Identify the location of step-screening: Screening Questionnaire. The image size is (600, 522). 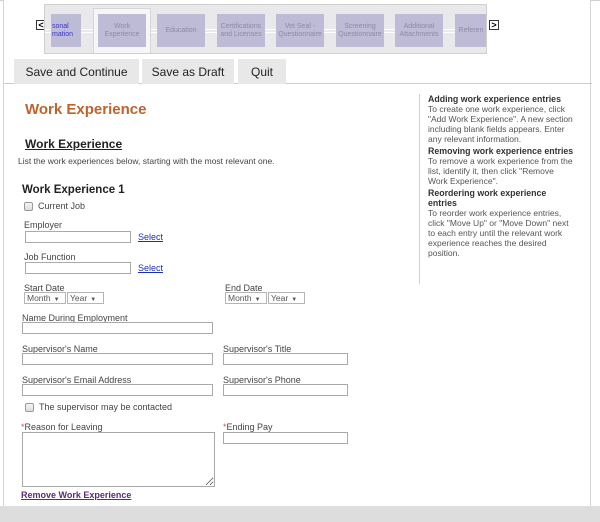
(360, 30).